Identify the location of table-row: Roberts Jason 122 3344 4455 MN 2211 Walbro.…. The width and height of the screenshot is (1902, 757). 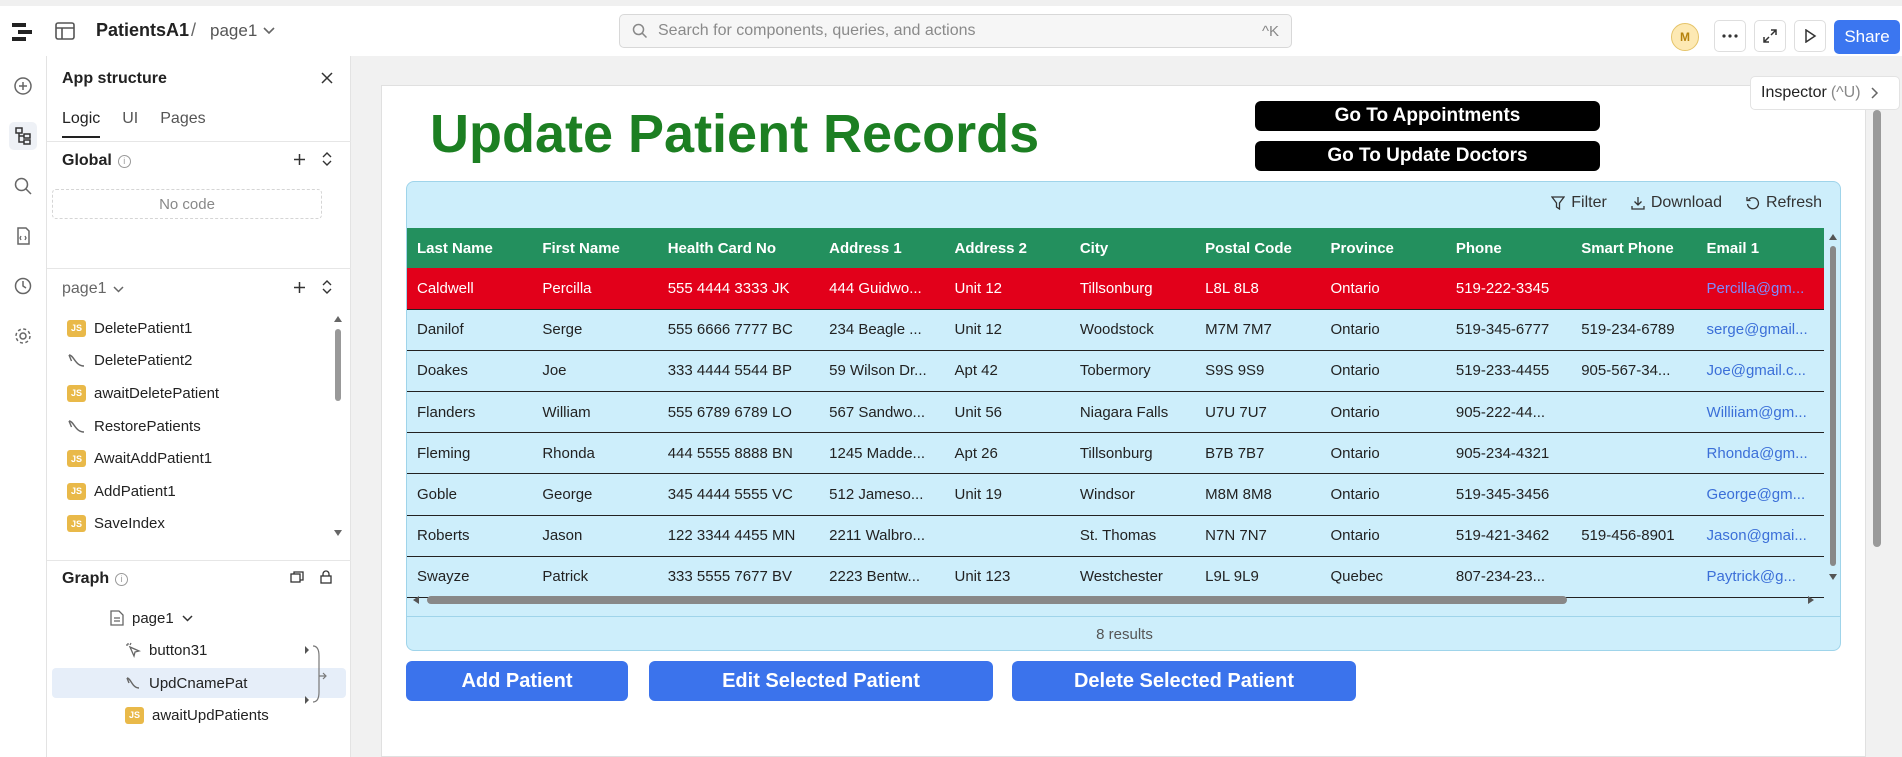
(1115, 536).